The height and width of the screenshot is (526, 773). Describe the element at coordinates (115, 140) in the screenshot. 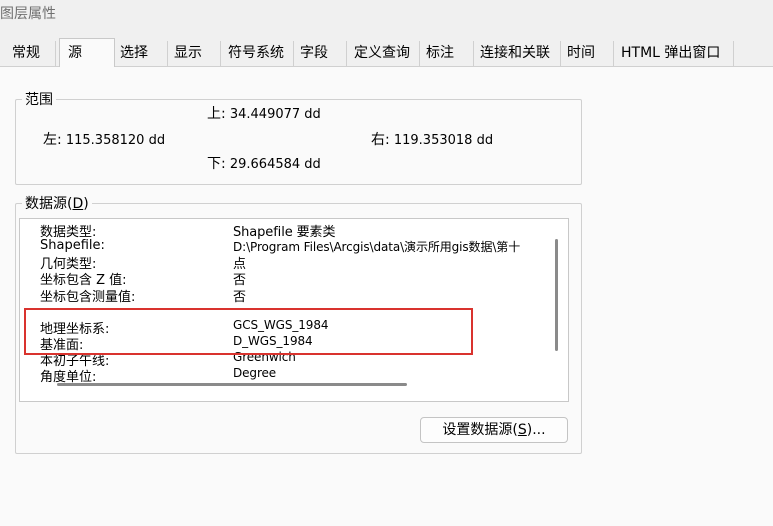

I see `extent-left-value: 115.358120 dd` at that location.